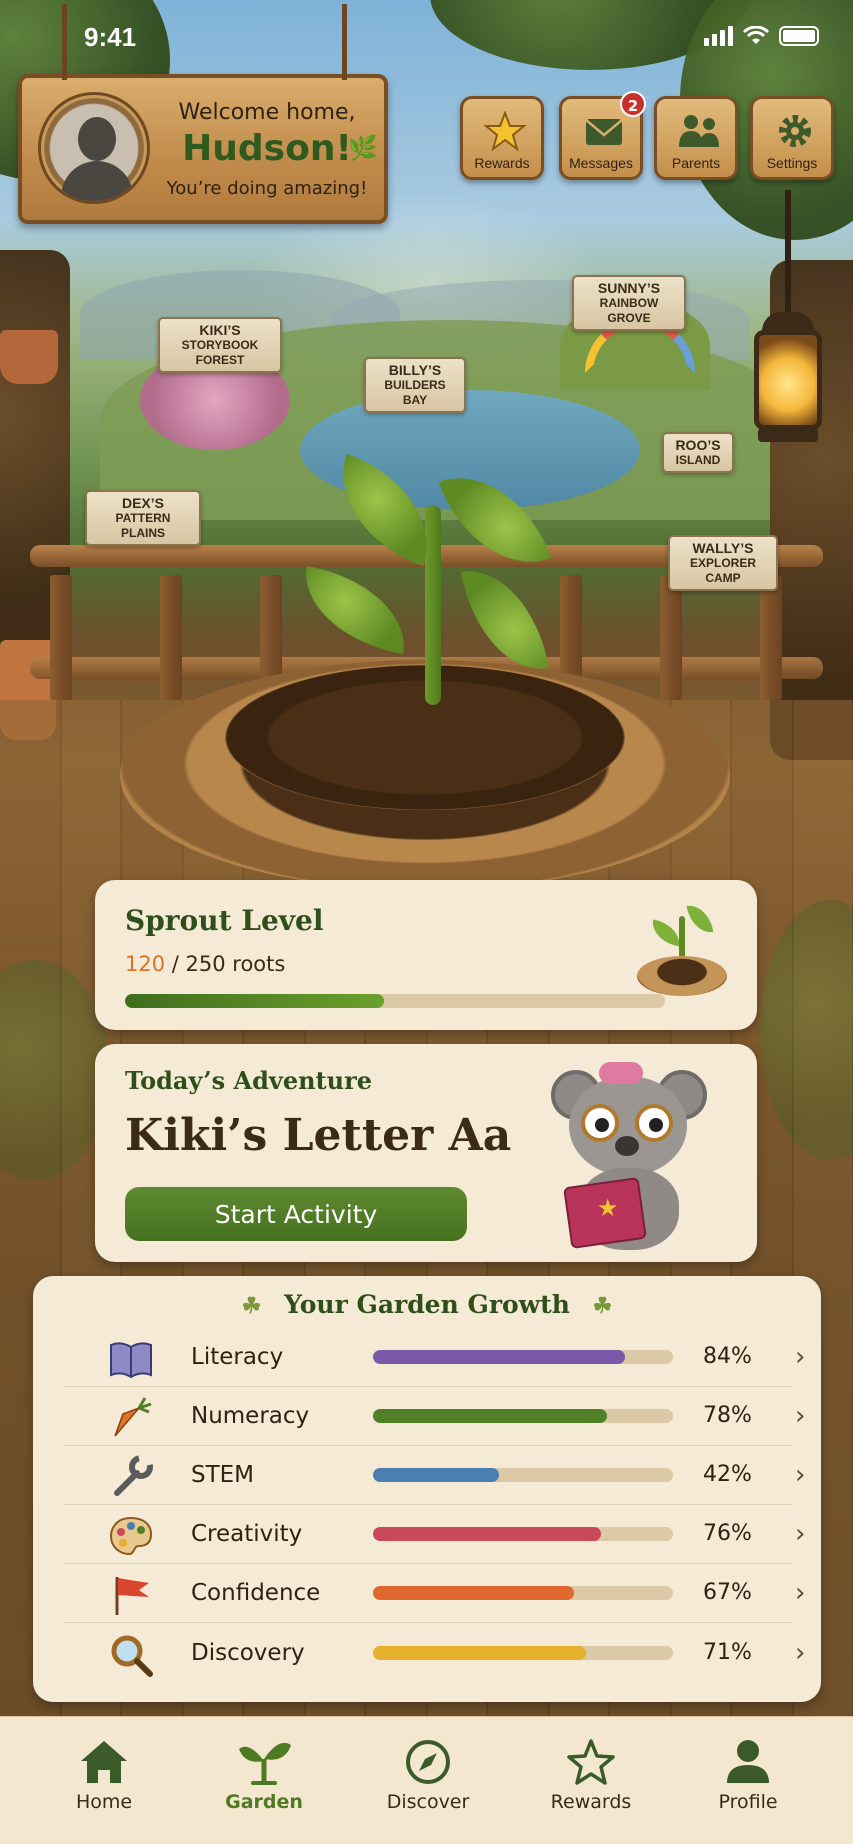 The image size is (853, 1844). Describe the element at coordinates (795, 131) in the screenshot. I see `gear-icon` at that location.